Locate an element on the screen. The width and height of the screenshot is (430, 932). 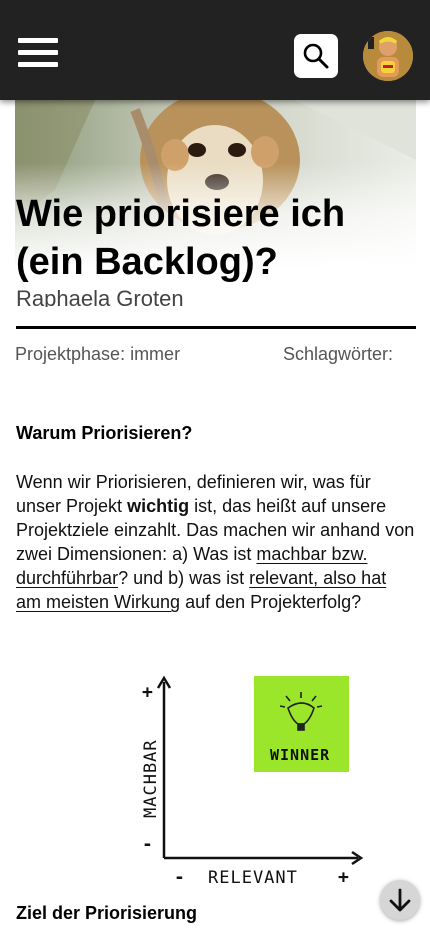
priority-diagram: + - MACHBAR - RELEVANT + WINNER is located at coordinates (248, 779).